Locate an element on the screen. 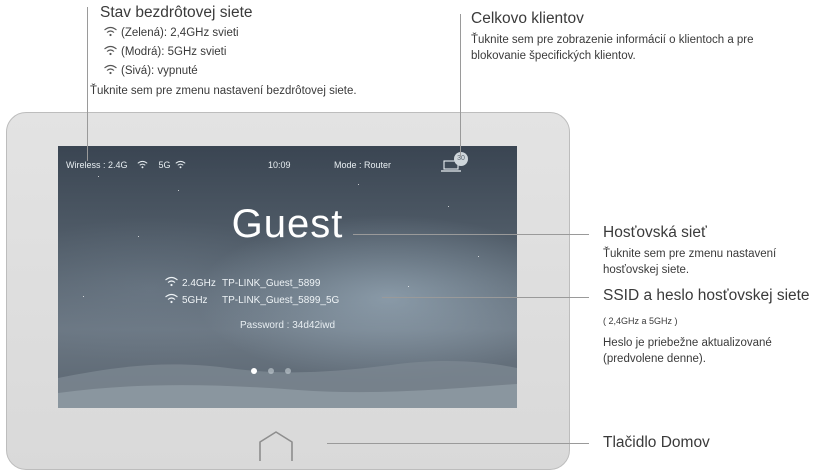 The width and height of the screenshot is (833, 470). clients-title: Celkovo klientov is located at coordinates (527, 18).